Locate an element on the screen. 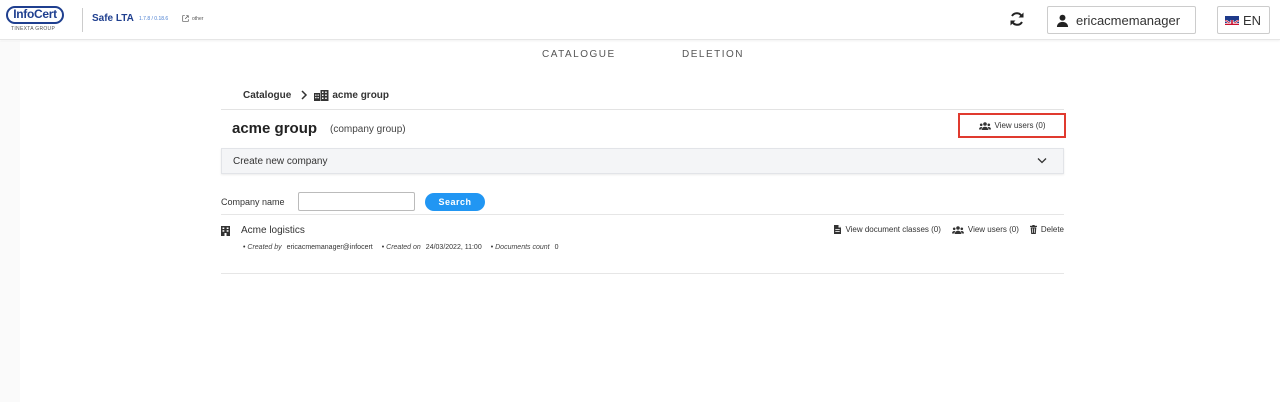 Image resolution: width=1280 pixels, height=402 pixels. meta-created-on-label: Created on is located at coordinates (403, 247).